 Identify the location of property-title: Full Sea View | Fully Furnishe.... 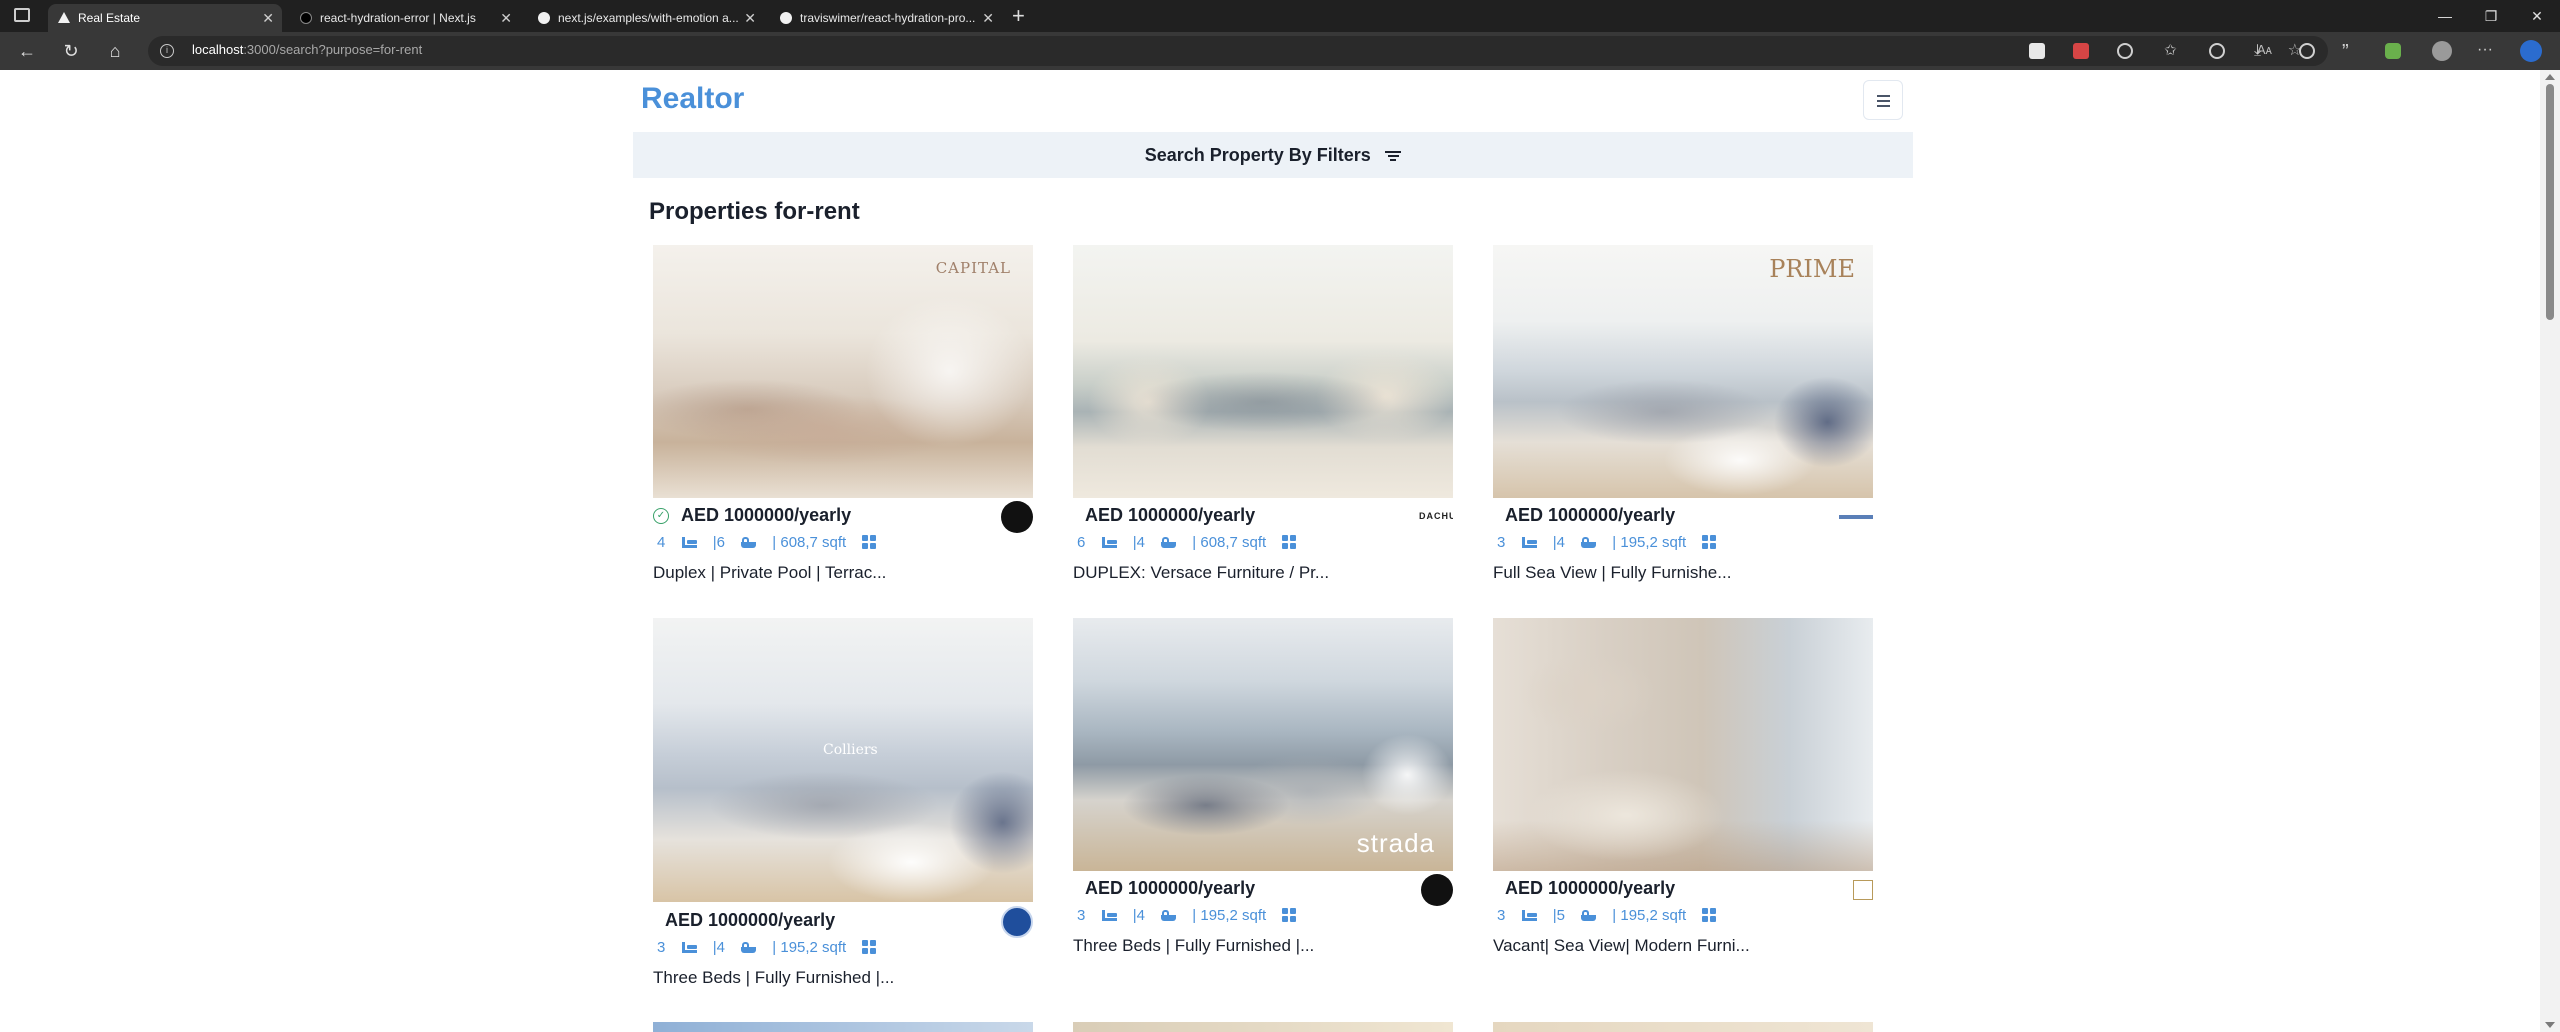
(1612, 573).